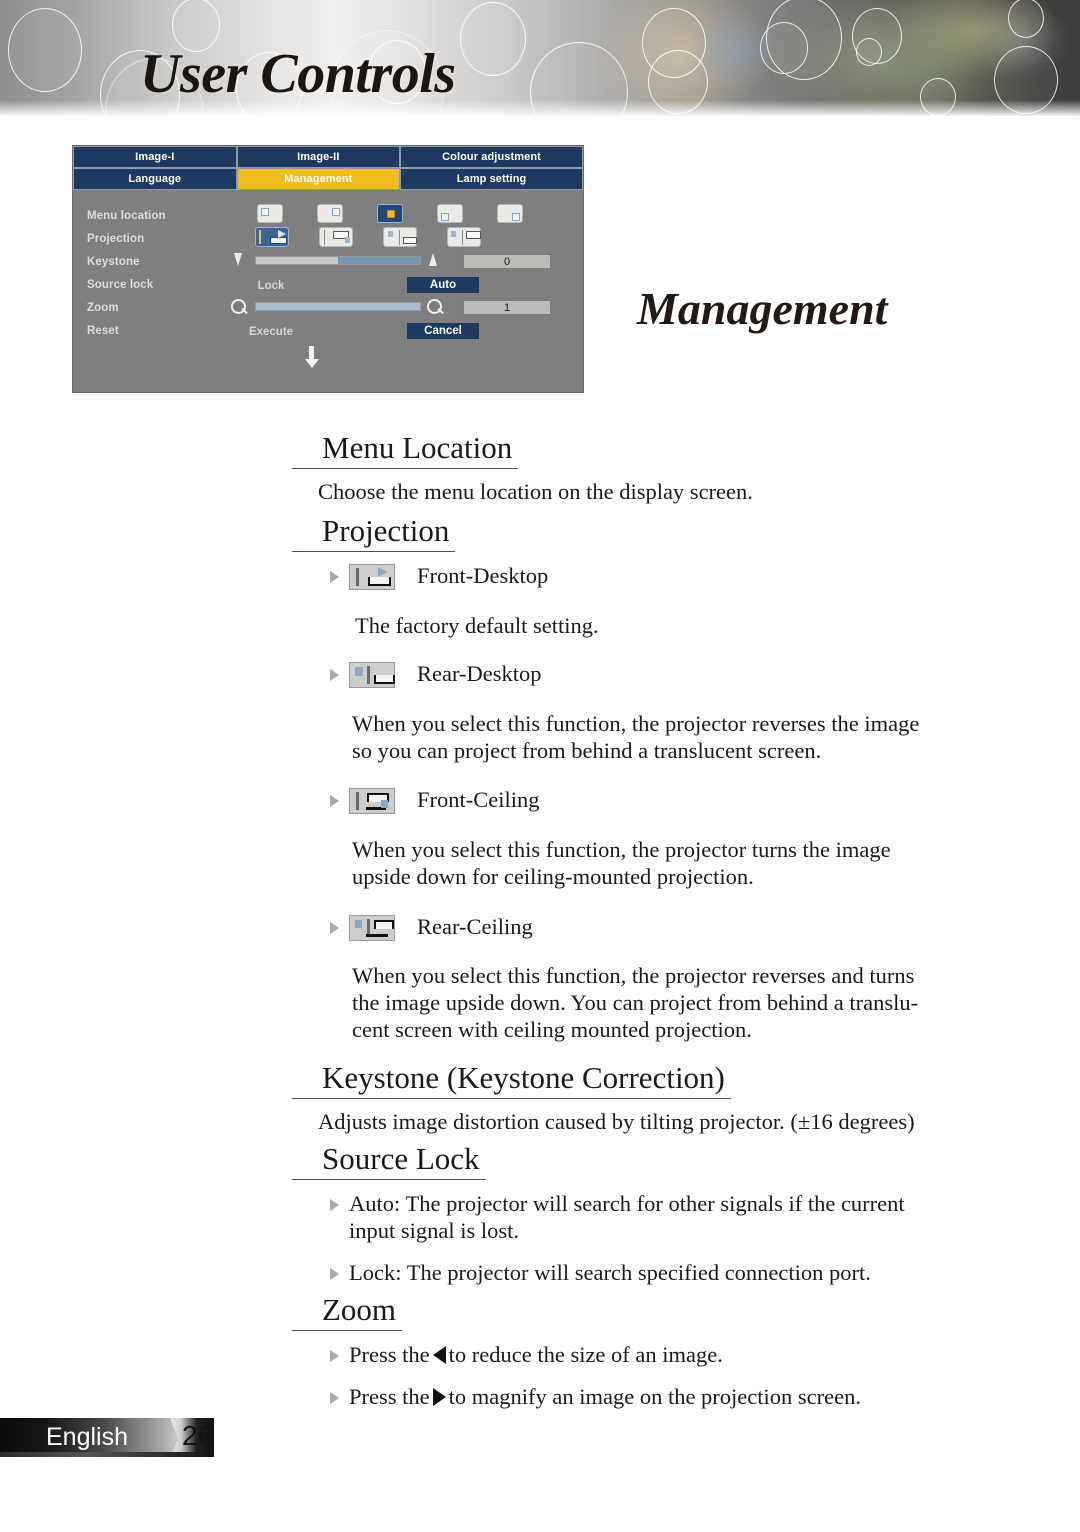  I want to click on osd-label-reset: Reset, so click(103, 331).